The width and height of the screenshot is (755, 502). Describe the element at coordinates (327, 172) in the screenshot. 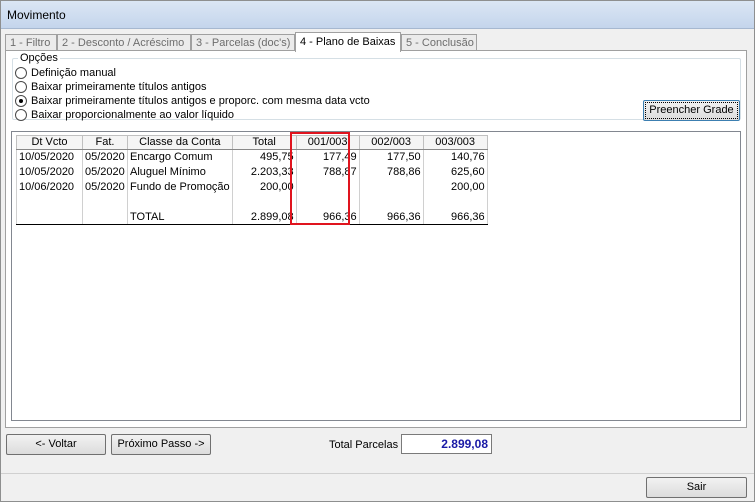

I see `cell-parcela-1: 788,87` at that location.